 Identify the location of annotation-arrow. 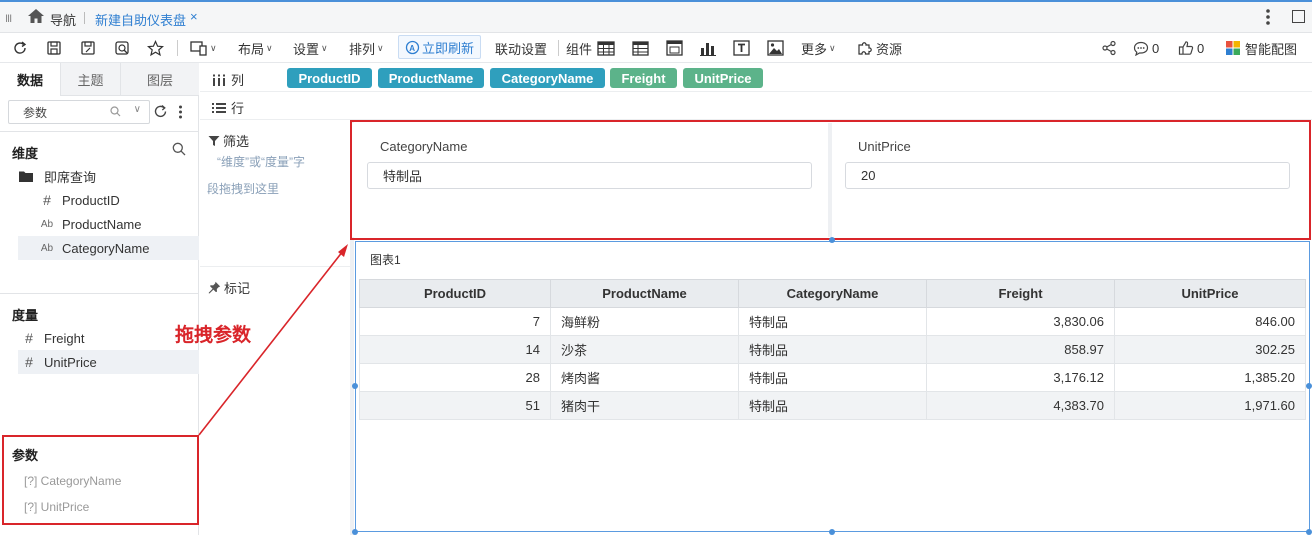
(273, 340).